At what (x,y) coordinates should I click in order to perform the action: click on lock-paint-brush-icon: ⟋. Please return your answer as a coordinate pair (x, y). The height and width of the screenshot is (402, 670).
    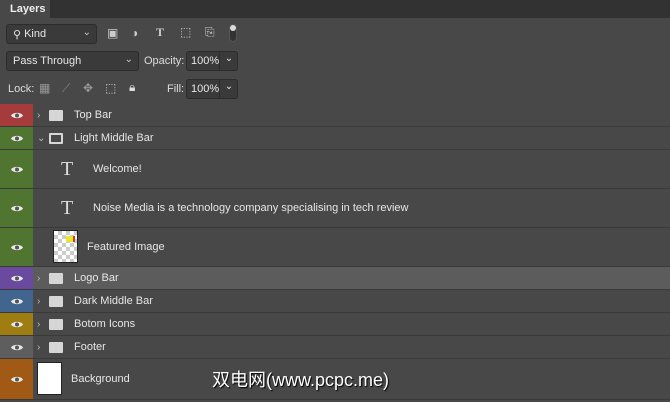
    Looking at the image, I should click on (66, 88).